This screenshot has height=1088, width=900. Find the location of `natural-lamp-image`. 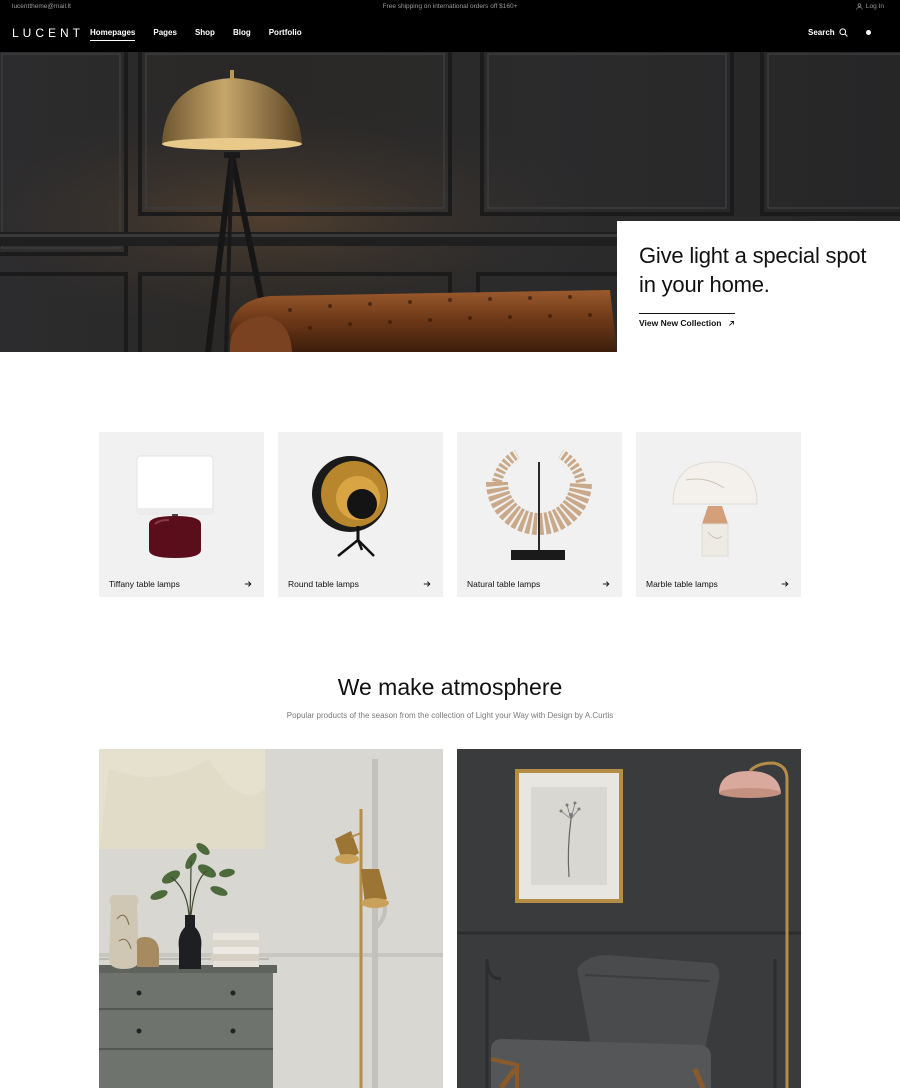

natural-lamp-image is located at coordinates (539, 504).